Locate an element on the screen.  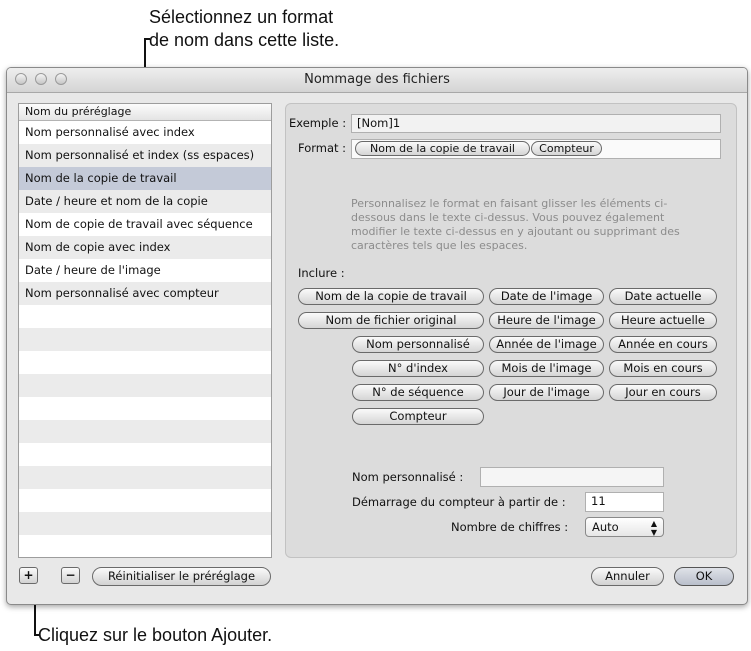
token-sequence-number: N° de séquence is located at coordinates (418, 392).